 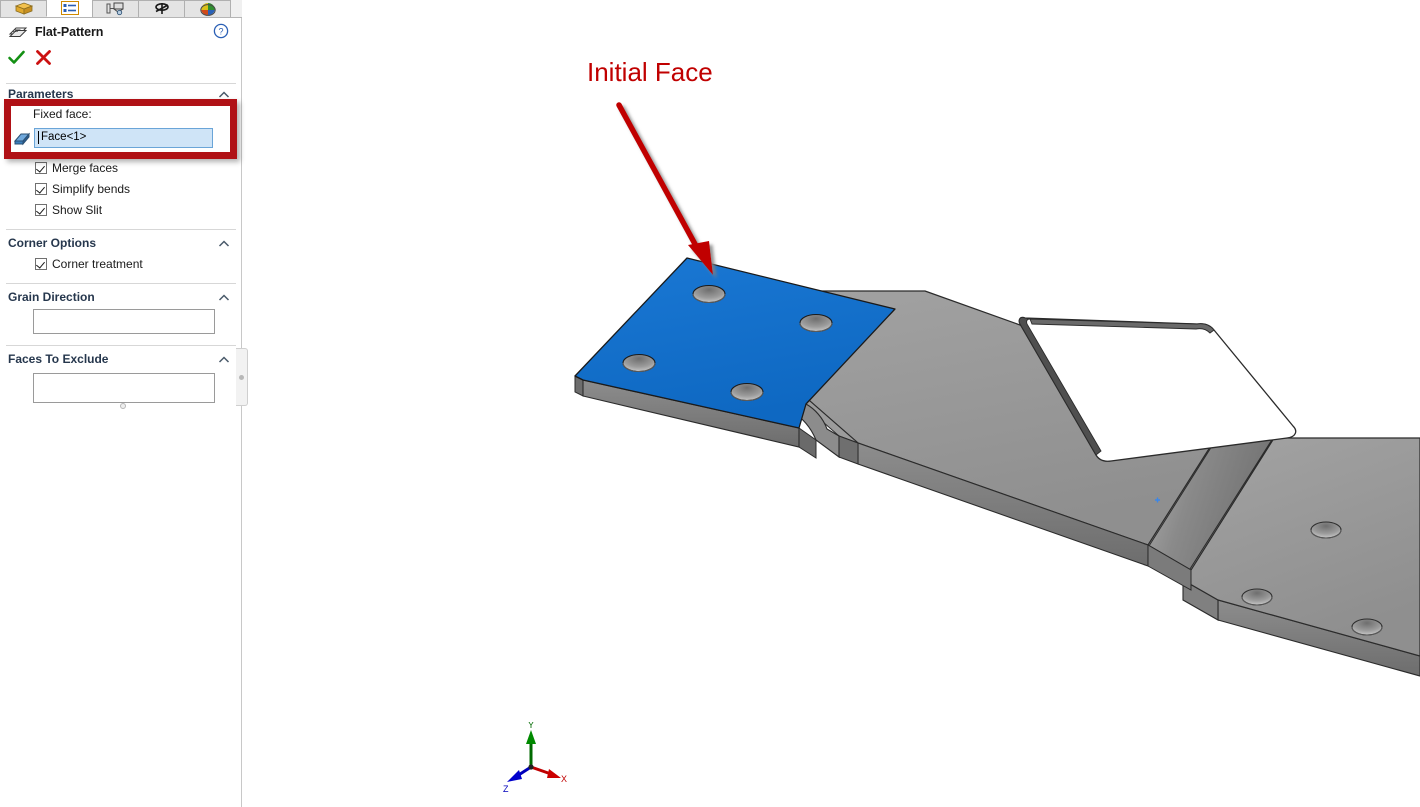 I want to click on panel-splitter-handle, so click(x=242, y=377).